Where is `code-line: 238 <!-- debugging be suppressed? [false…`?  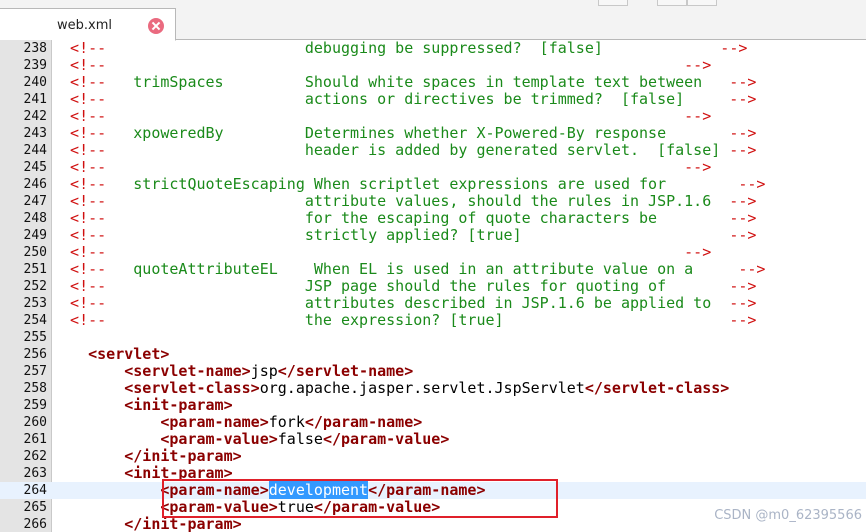
code-line: 238 <!-- debugging be suppressed? [false… is located at coordinates (433, 48).